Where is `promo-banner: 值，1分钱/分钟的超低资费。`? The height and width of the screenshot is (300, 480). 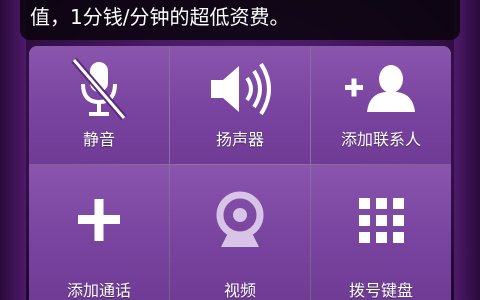
promo-banner: 值，1分钱/分钟的超低资费。 is located at coordinates (240, 20).